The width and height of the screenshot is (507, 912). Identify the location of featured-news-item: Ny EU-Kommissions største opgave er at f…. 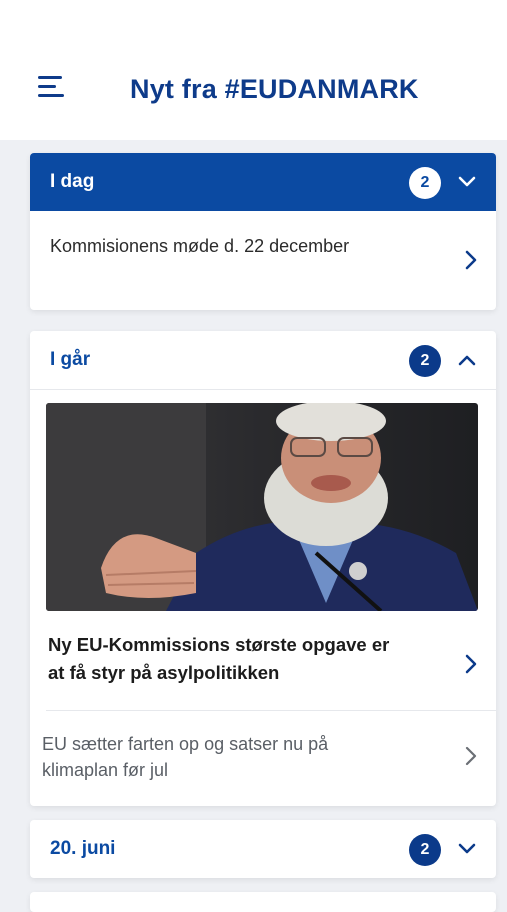
(263, 667).